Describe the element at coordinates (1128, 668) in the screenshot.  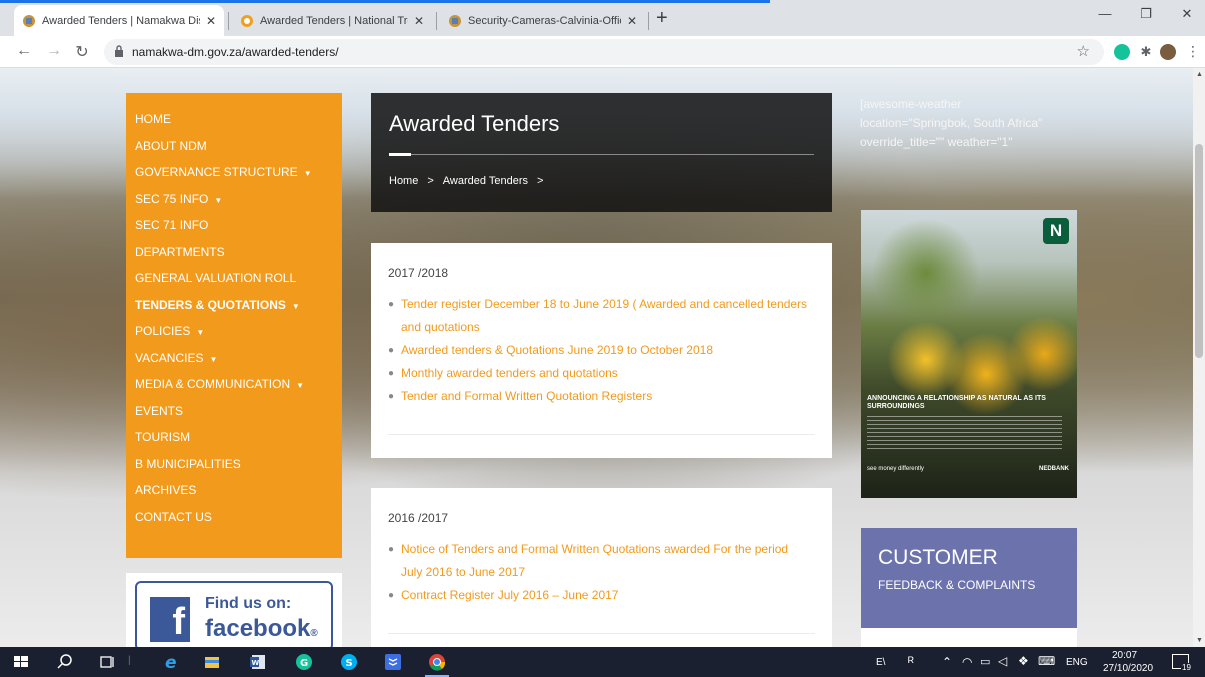
I see `clock-date: 27/10/2020` at that location.